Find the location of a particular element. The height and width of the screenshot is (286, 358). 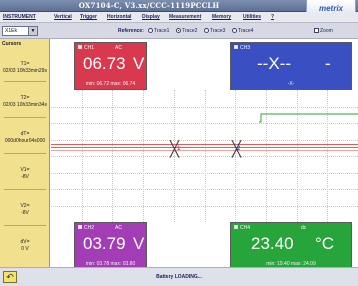

menu-help: ? is located at coordinates (272, 17).